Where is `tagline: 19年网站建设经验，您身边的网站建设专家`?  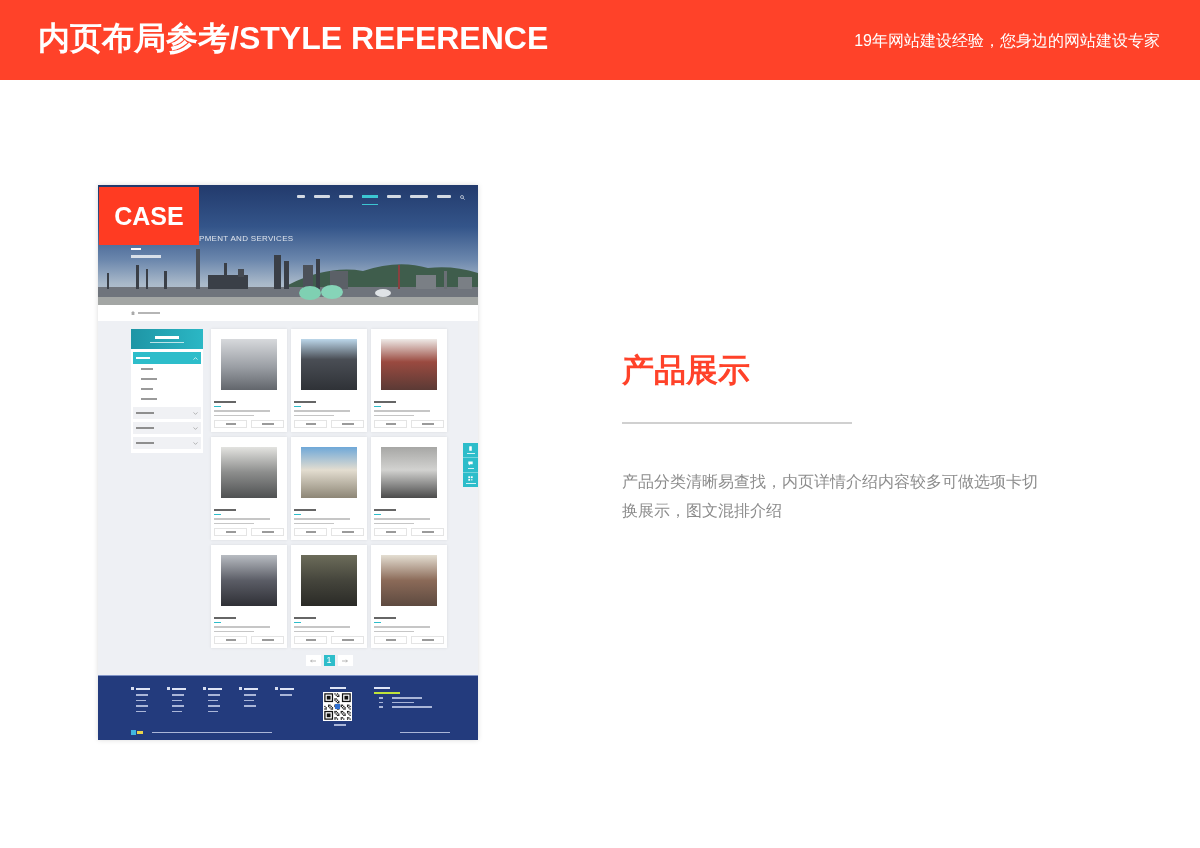
tagline: 19年网站建设经验，您身边的网站建设专家 is located at coordinates (1007, 40).